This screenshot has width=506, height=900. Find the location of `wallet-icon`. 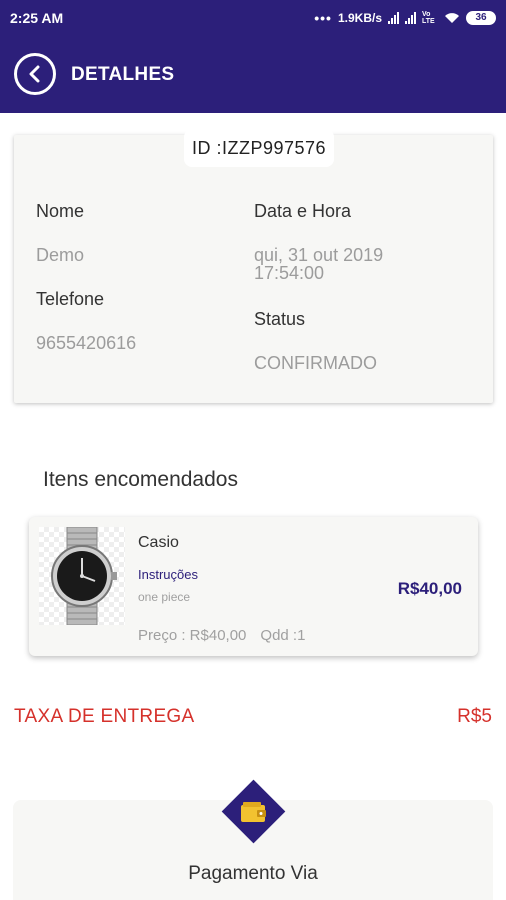

wallet-icon is located at coordinates (253, 812).